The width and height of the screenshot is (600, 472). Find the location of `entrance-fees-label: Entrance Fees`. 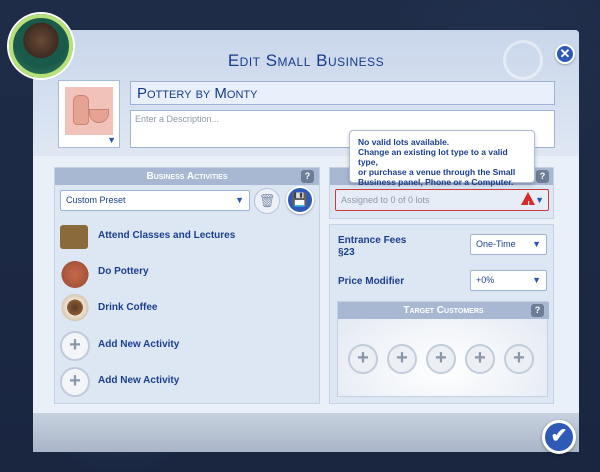

entrance-fees-label: Entrance Fees is located at coordinates (372, 240).